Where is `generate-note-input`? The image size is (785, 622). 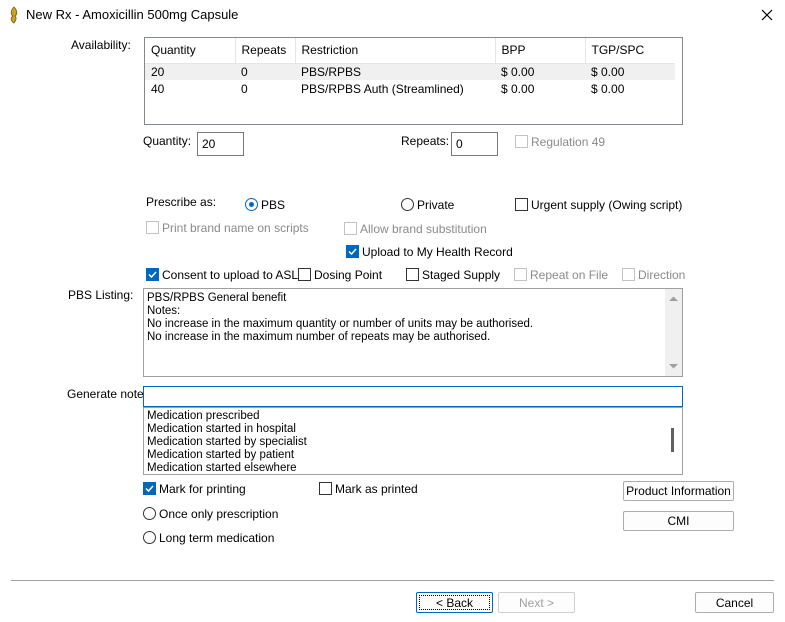 generate-note-input is located at coordinates (413, 396).